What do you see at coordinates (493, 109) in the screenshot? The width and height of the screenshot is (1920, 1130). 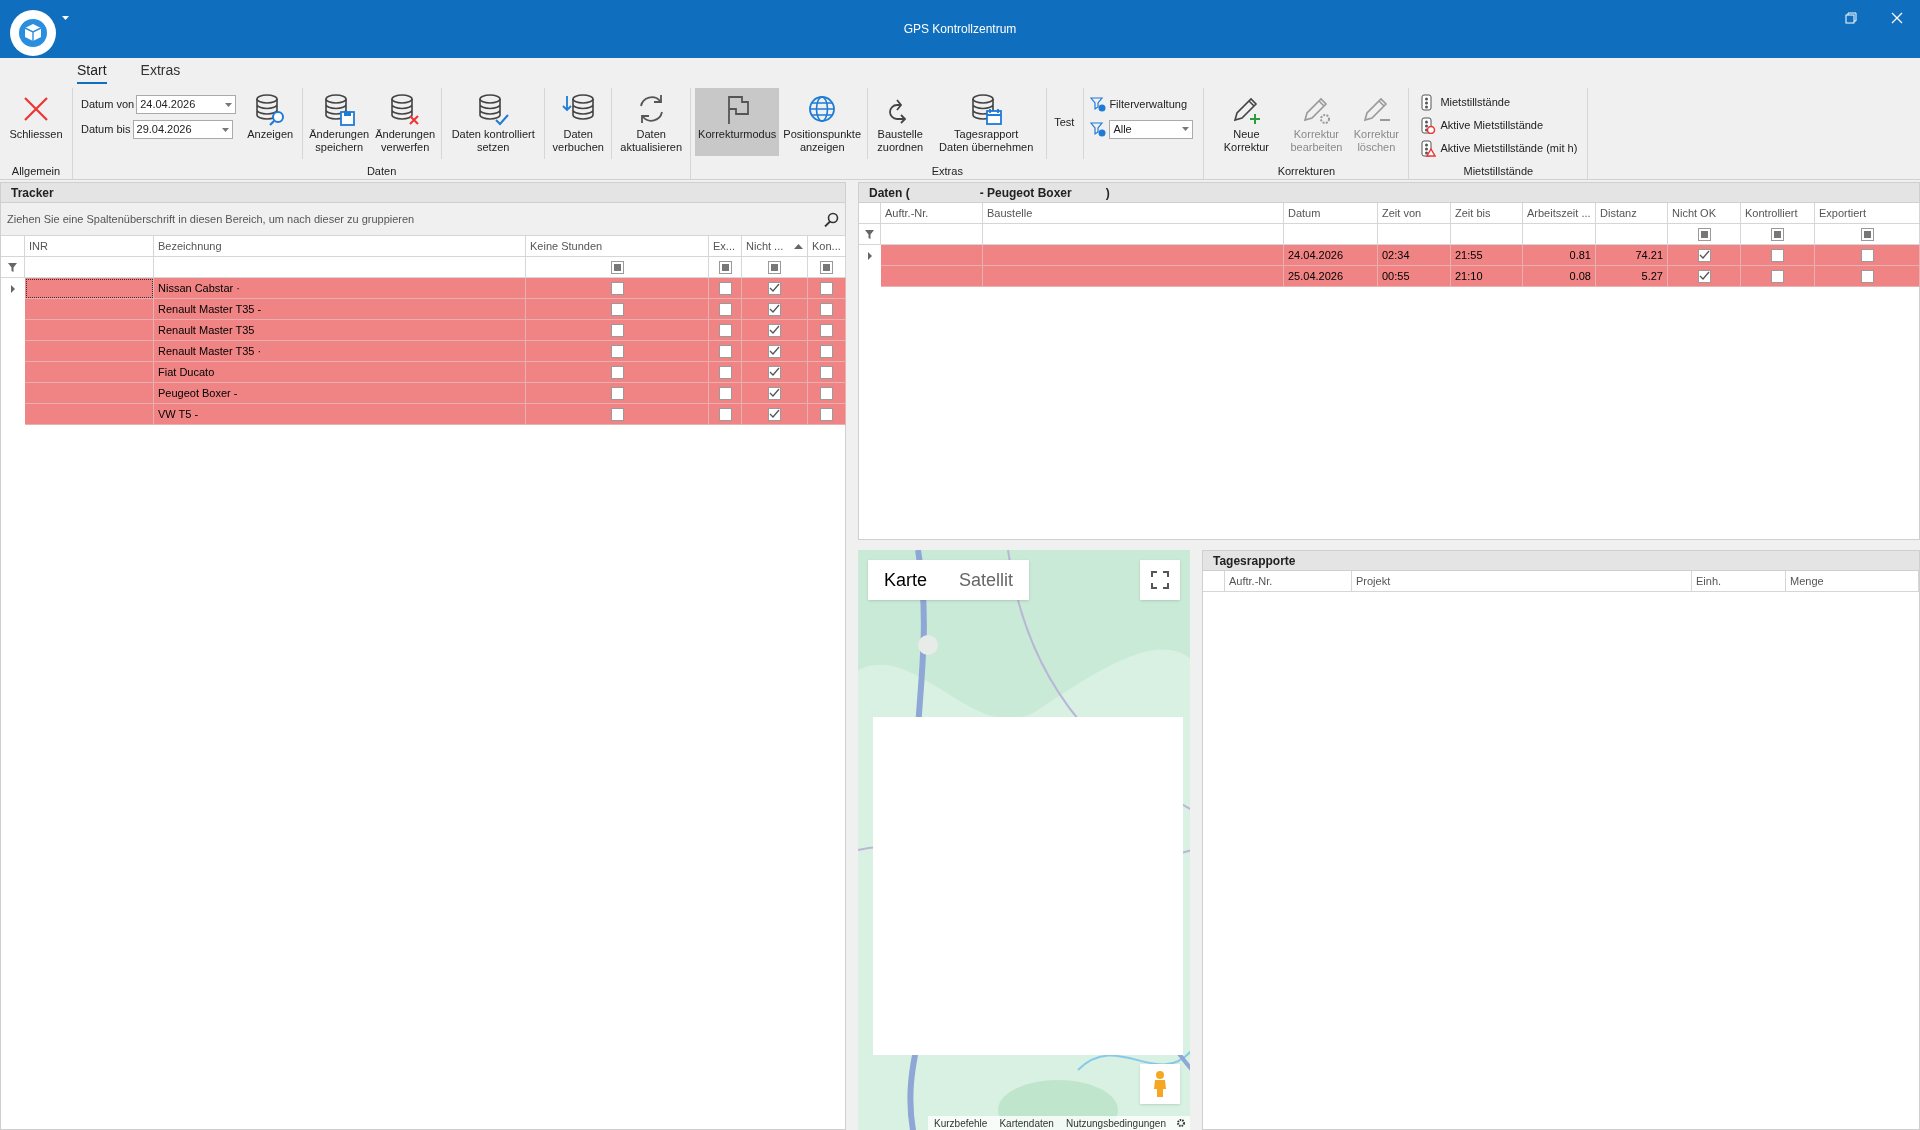 I see `database-check-icon` at bounding box center [493, 109].